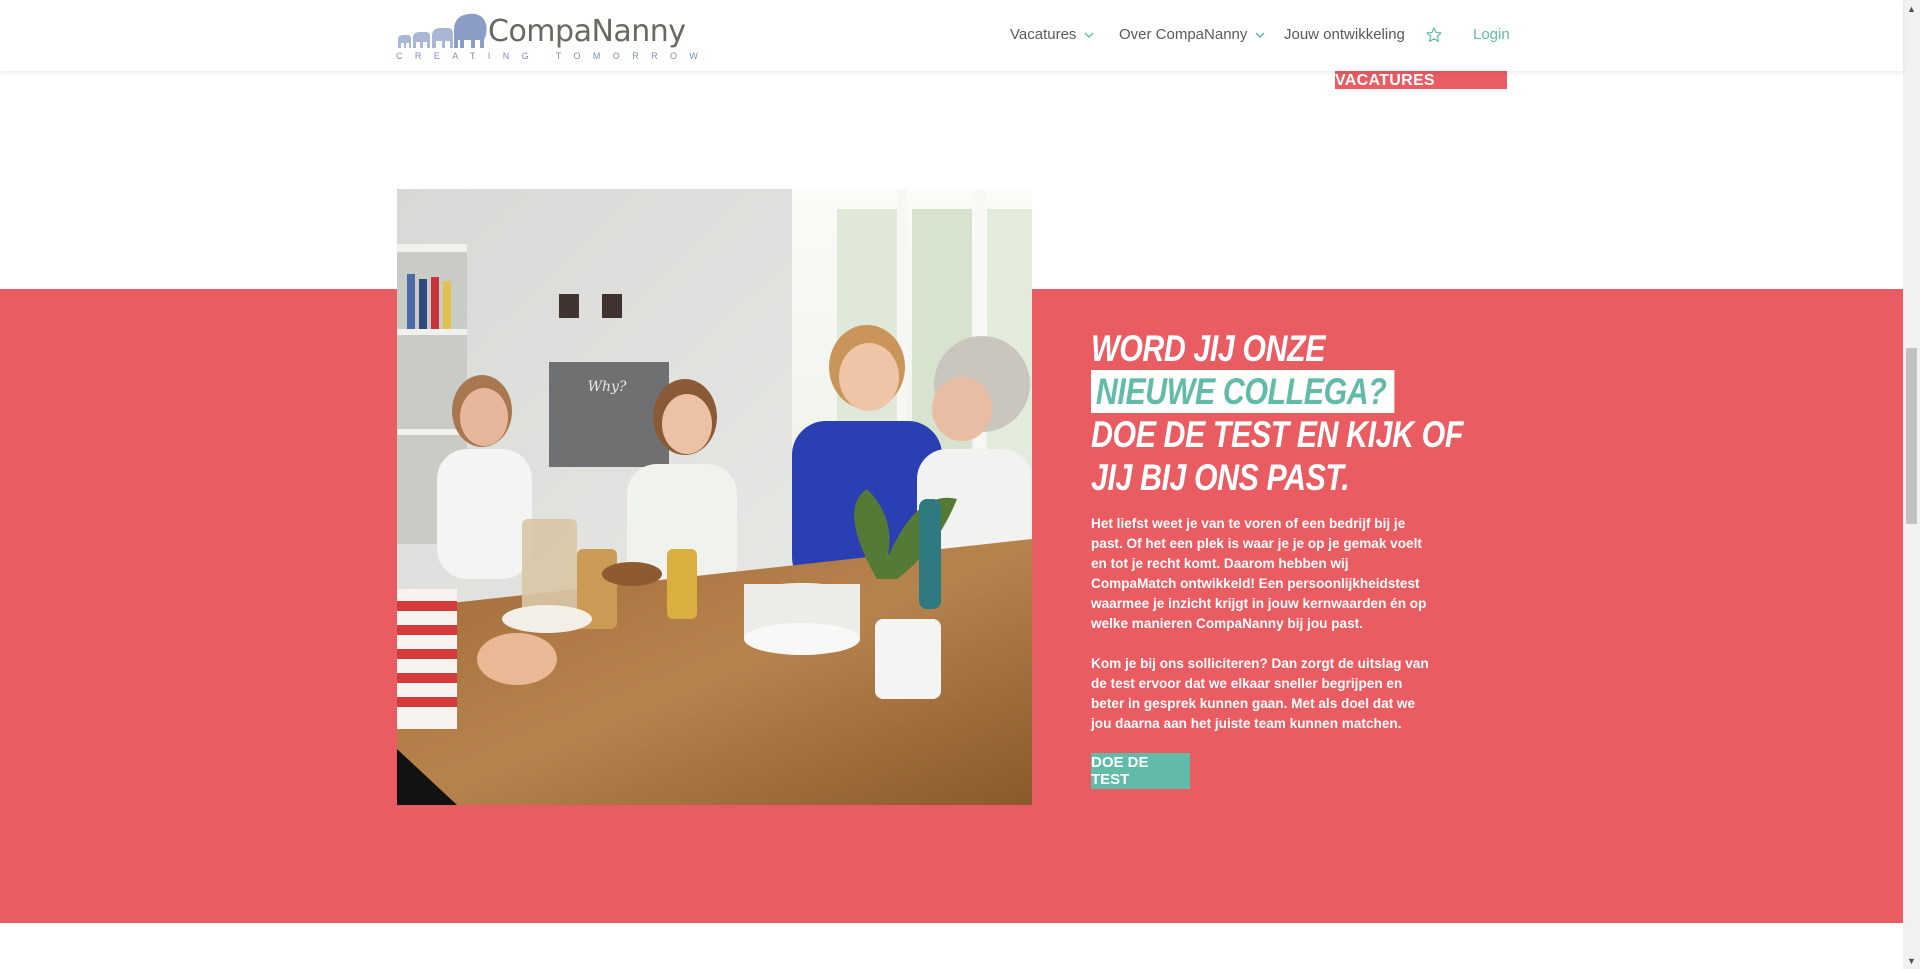  What do you see at coordinates (607, 387) in the screenshot?
I see `svg-text: Why?` at bounding box center [607, 387].